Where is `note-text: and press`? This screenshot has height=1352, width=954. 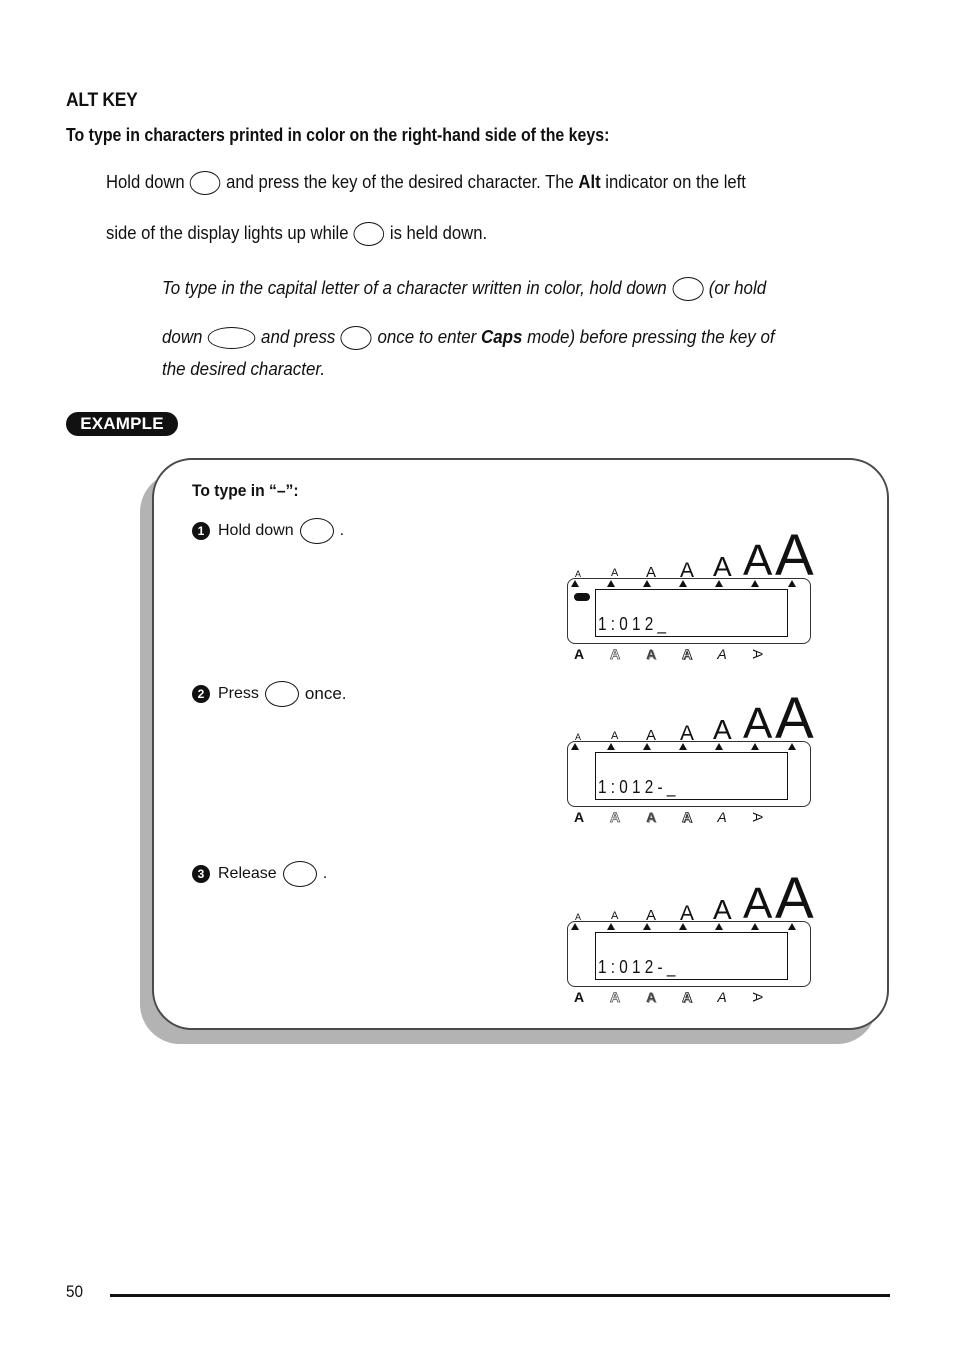 note-text: and press is located at coordinates (298, 336).